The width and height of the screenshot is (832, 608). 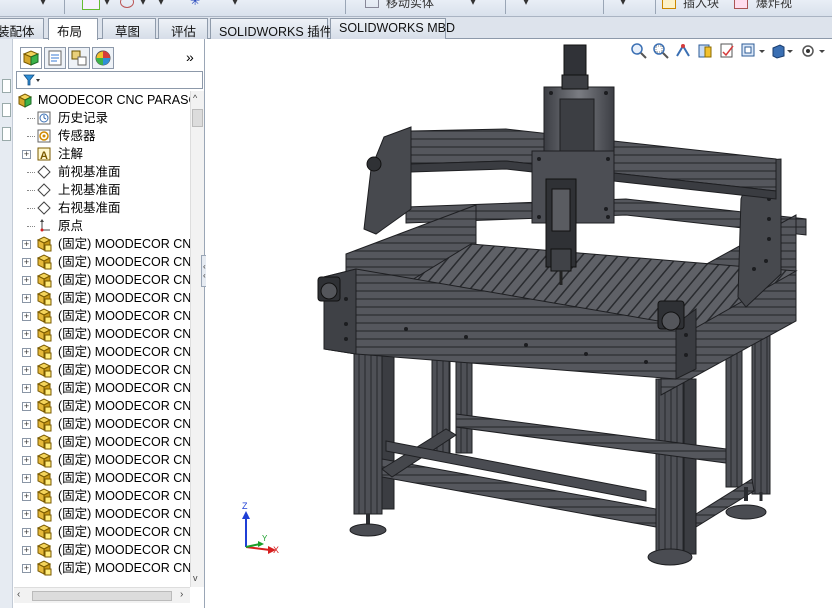 I want to click on display-manager-icon, so click(x=103, y=58).